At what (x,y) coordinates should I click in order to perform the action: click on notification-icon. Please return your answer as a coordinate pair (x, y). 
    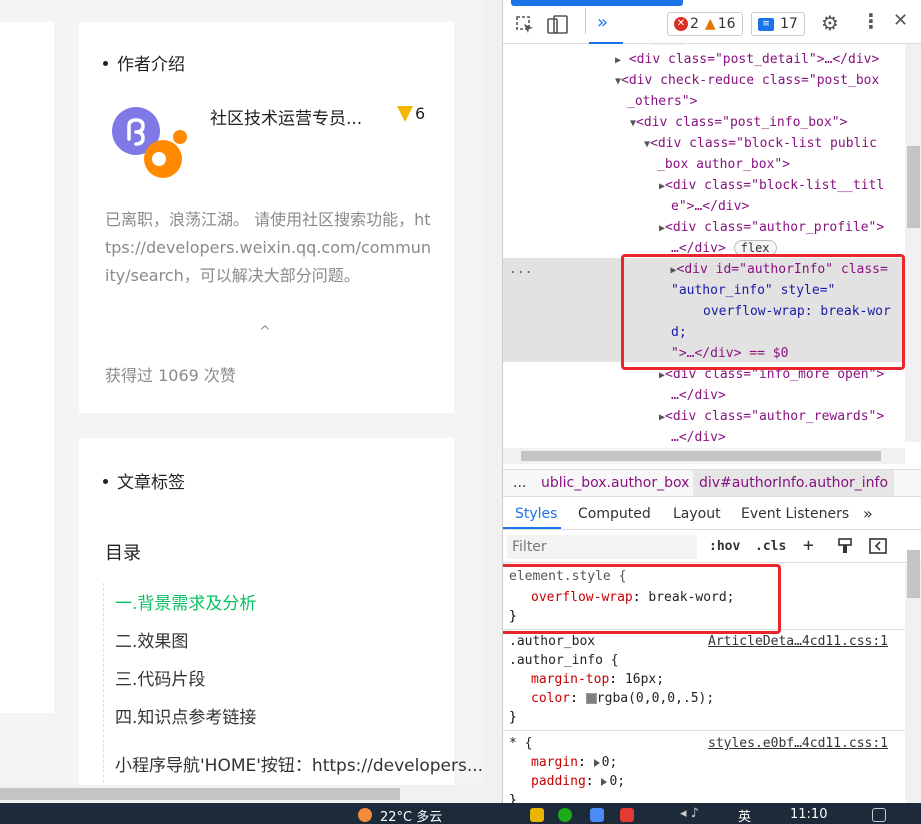
    Looking at the image, I should click on (879, 815).